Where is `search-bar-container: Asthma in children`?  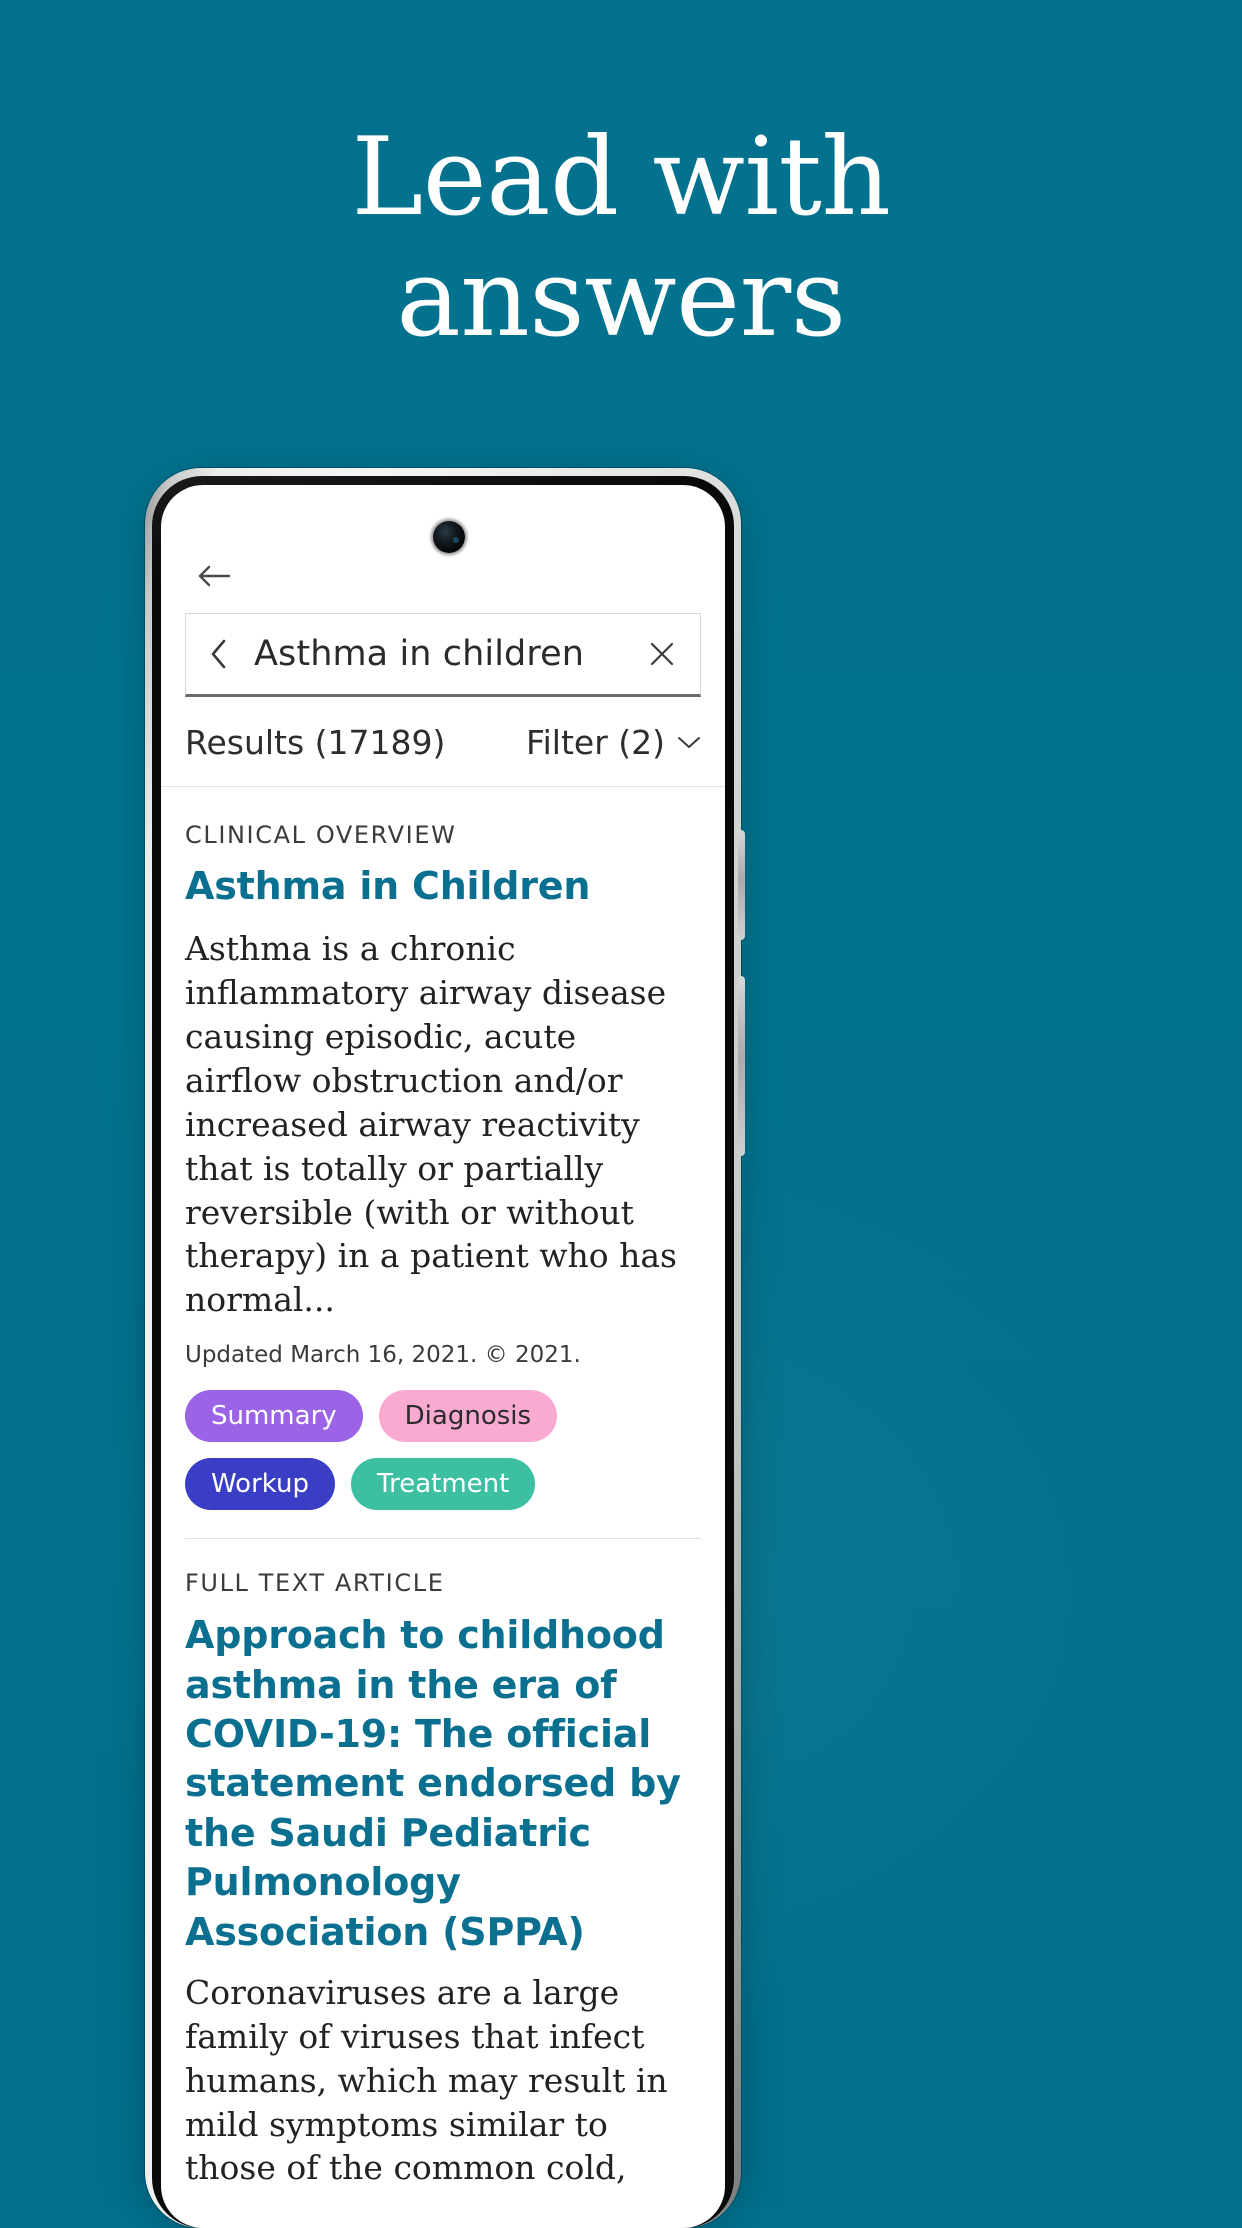
search-bar-container: Asthma in children is located at coordinates (443, 655).